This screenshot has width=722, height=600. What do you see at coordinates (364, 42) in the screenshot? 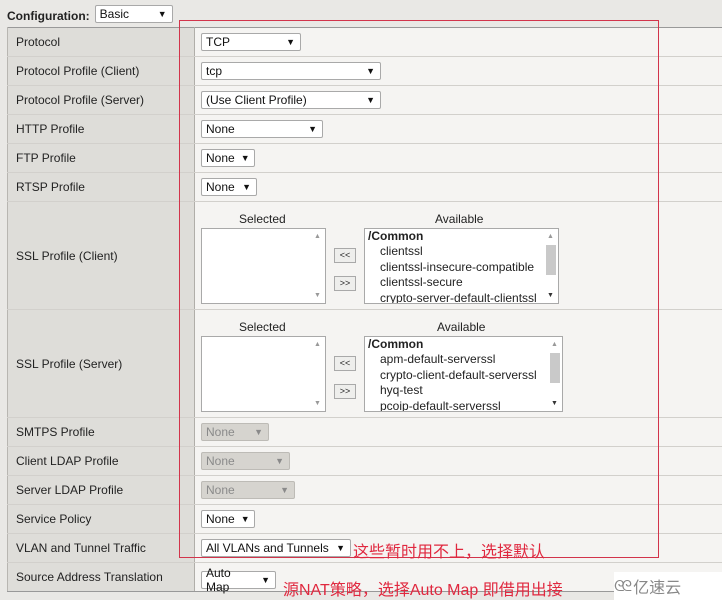
I see `row-protocol: Protocol TCP ▼` at bounding box center [364, 42].